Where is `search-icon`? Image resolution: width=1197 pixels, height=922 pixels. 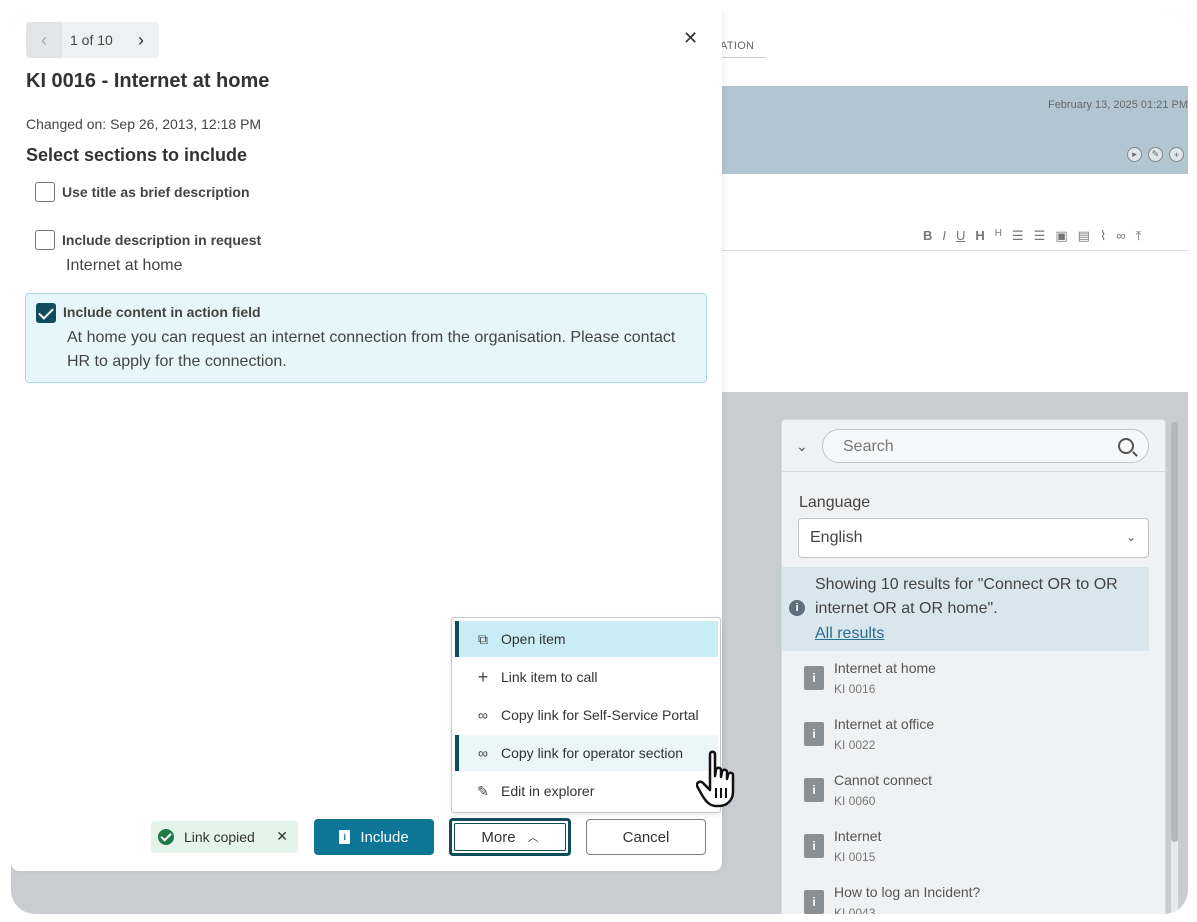 search-icon is located at coordinates (1126, 446).